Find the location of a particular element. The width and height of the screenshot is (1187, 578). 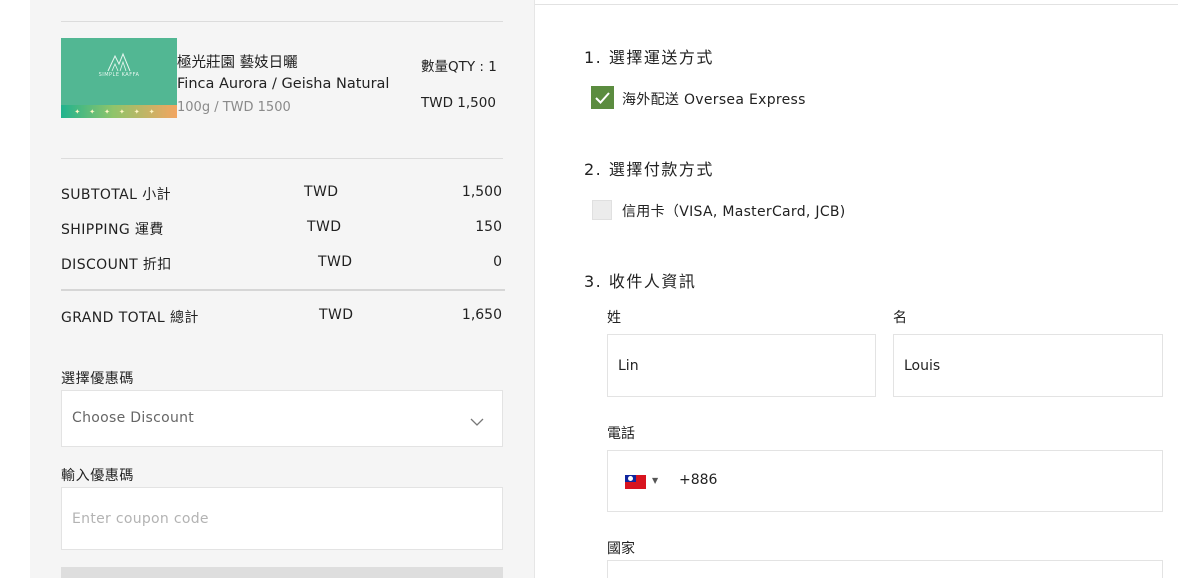

taiwan-flag-icon is located at coordinates (635, 482).